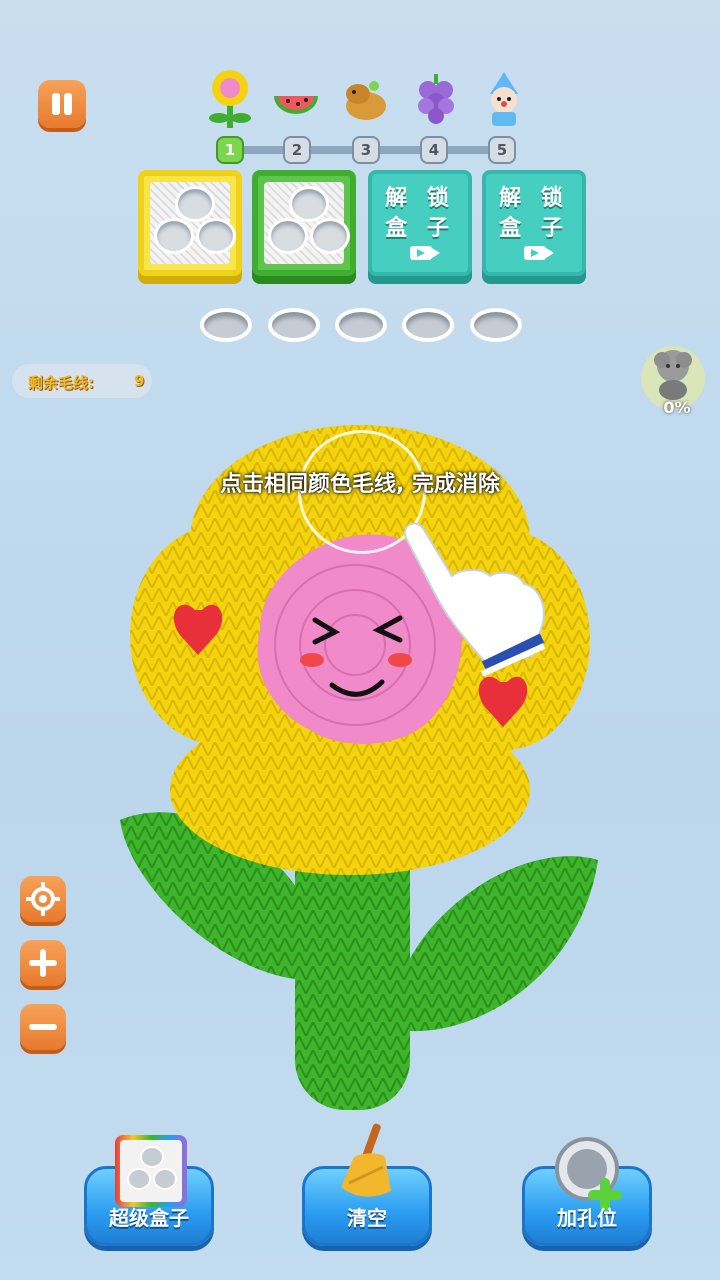  I want to click on level-node-1: 1, so click(230, 150).